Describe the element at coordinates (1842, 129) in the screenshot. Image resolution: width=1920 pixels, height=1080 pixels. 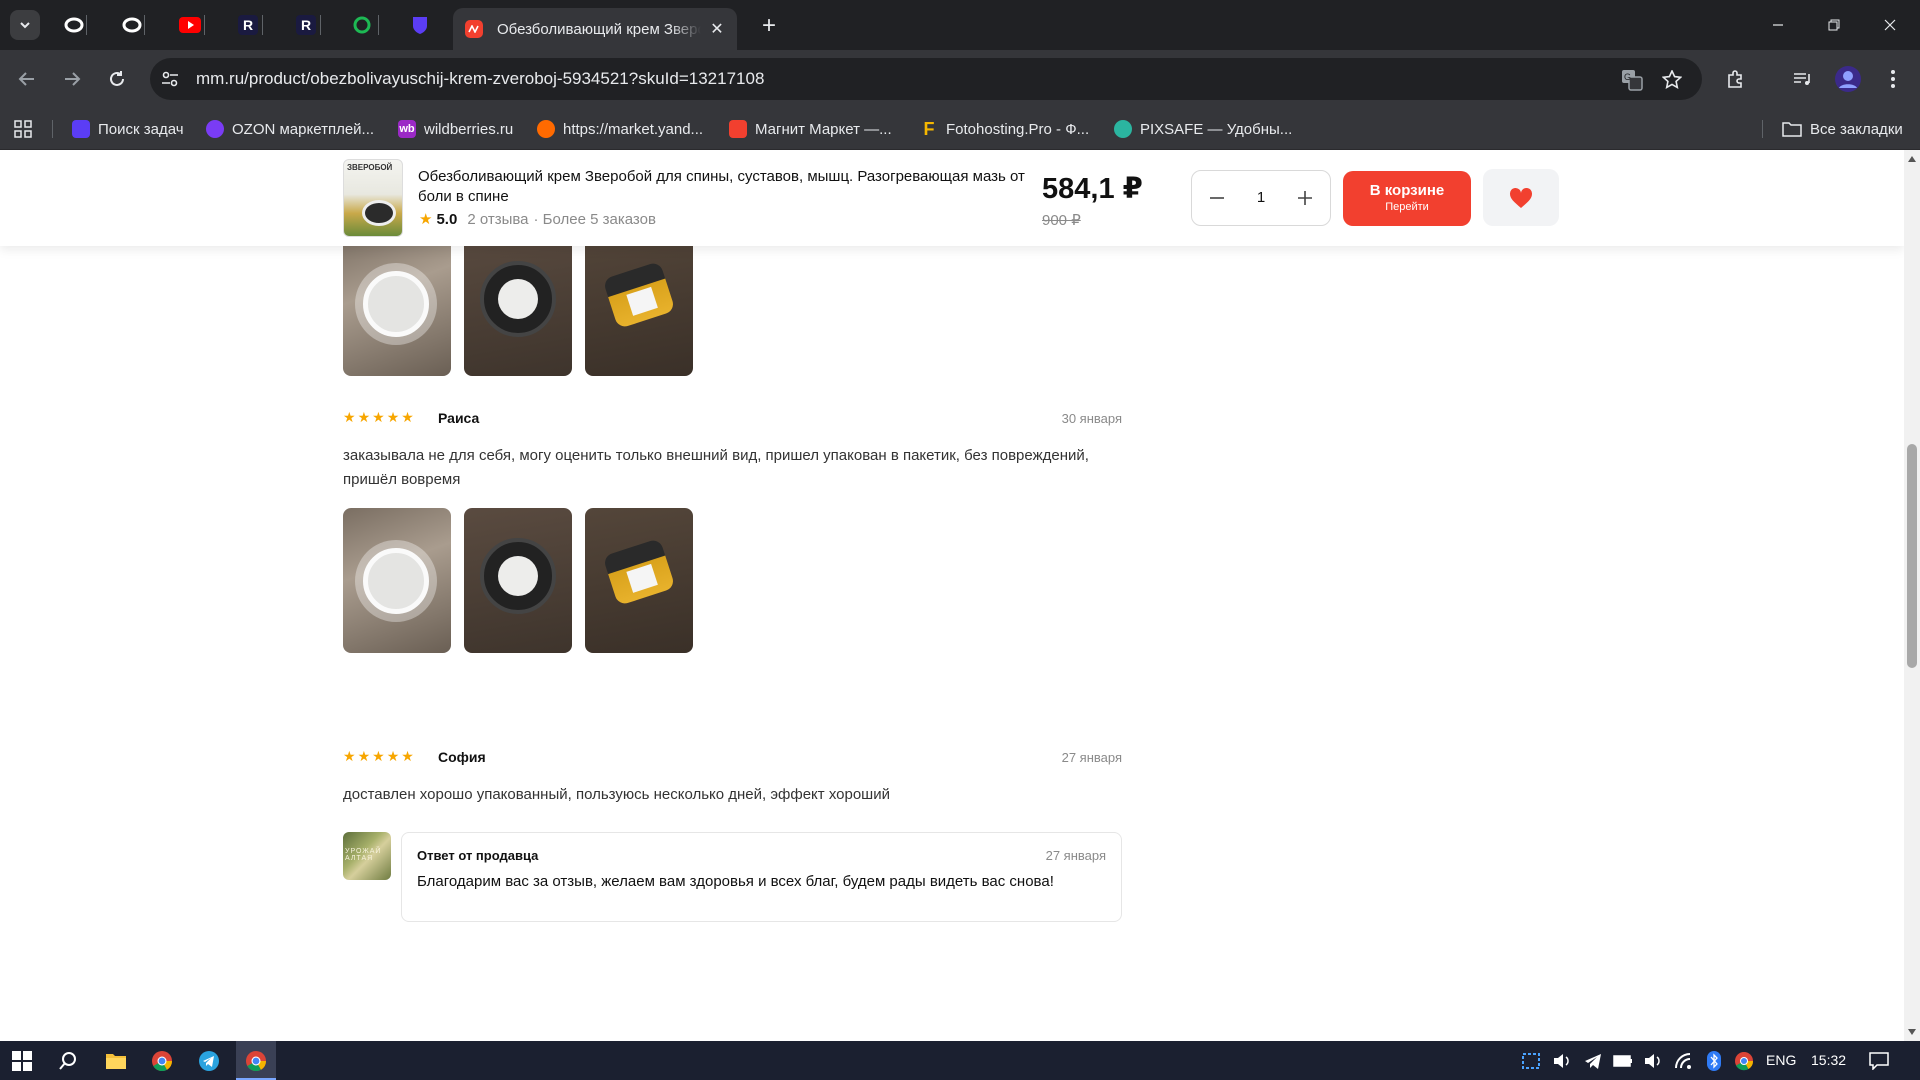
I see `all-bookmarks-button: Все закладки` at that location.